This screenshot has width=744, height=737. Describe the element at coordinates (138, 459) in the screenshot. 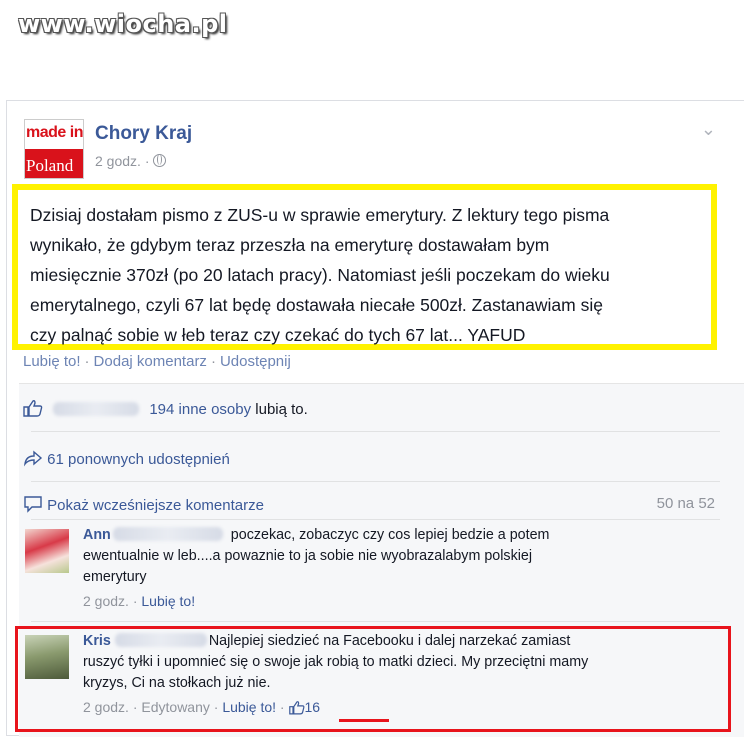

I see `shares-text: 61 ponownych udostępnień` at that location.